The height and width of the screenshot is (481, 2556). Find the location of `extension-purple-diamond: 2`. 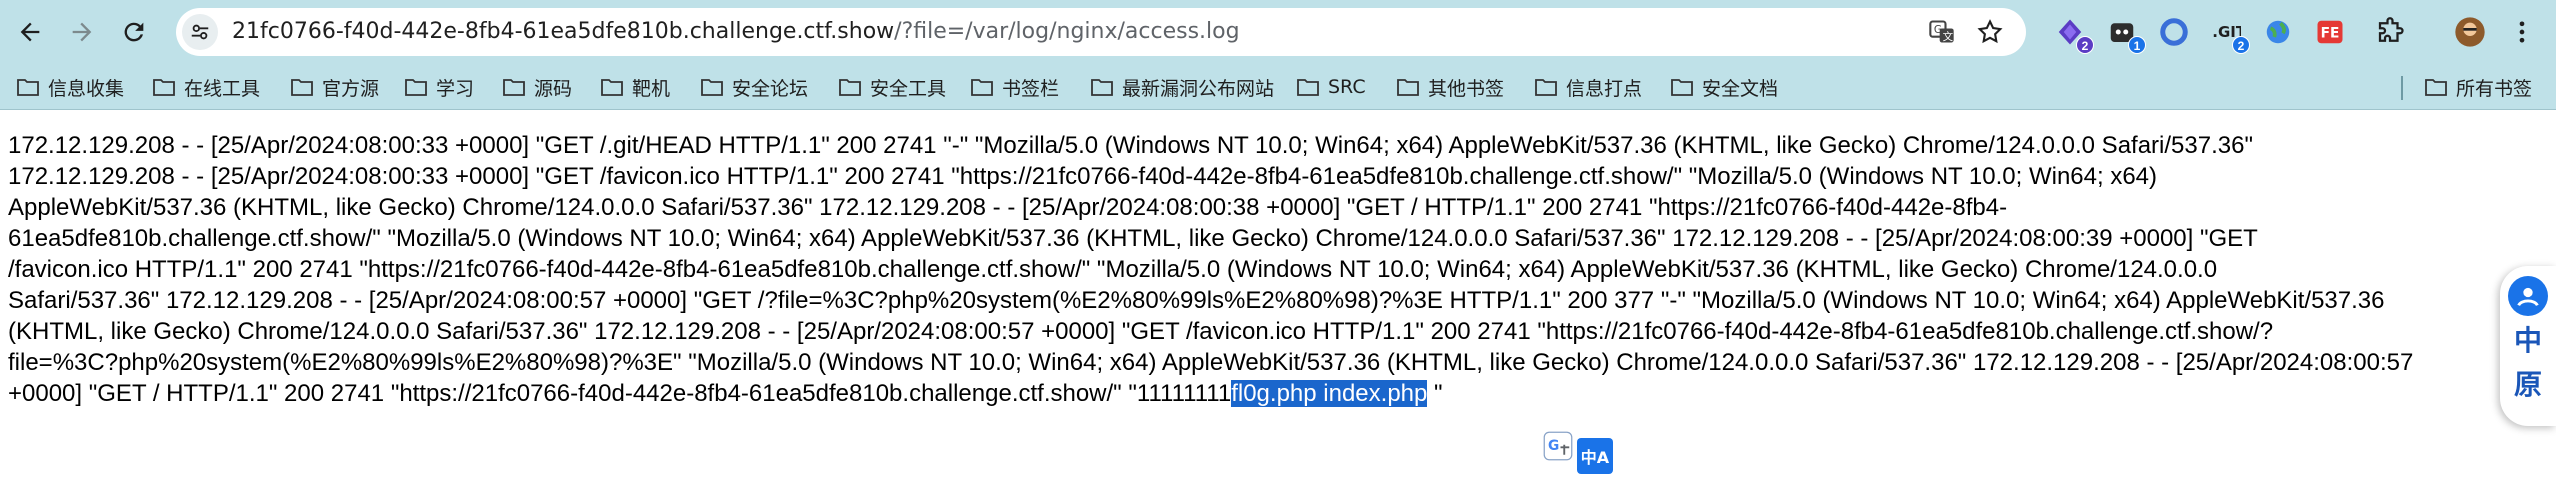

extension-purple-diamond: 2 is located at coordinates (2073, 34).